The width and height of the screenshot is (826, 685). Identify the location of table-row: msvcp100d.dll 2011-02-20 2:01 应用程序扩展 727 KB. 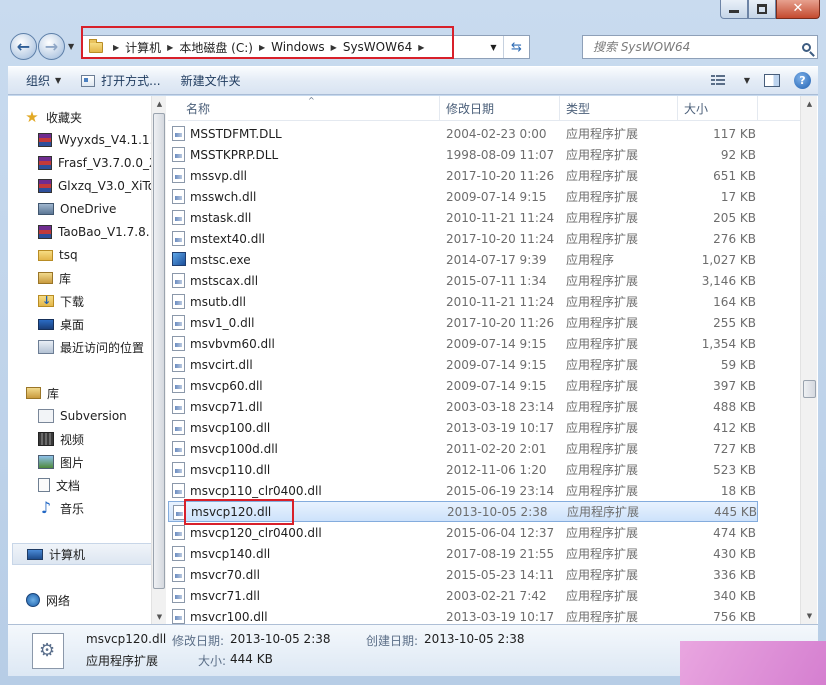
(463, 448).